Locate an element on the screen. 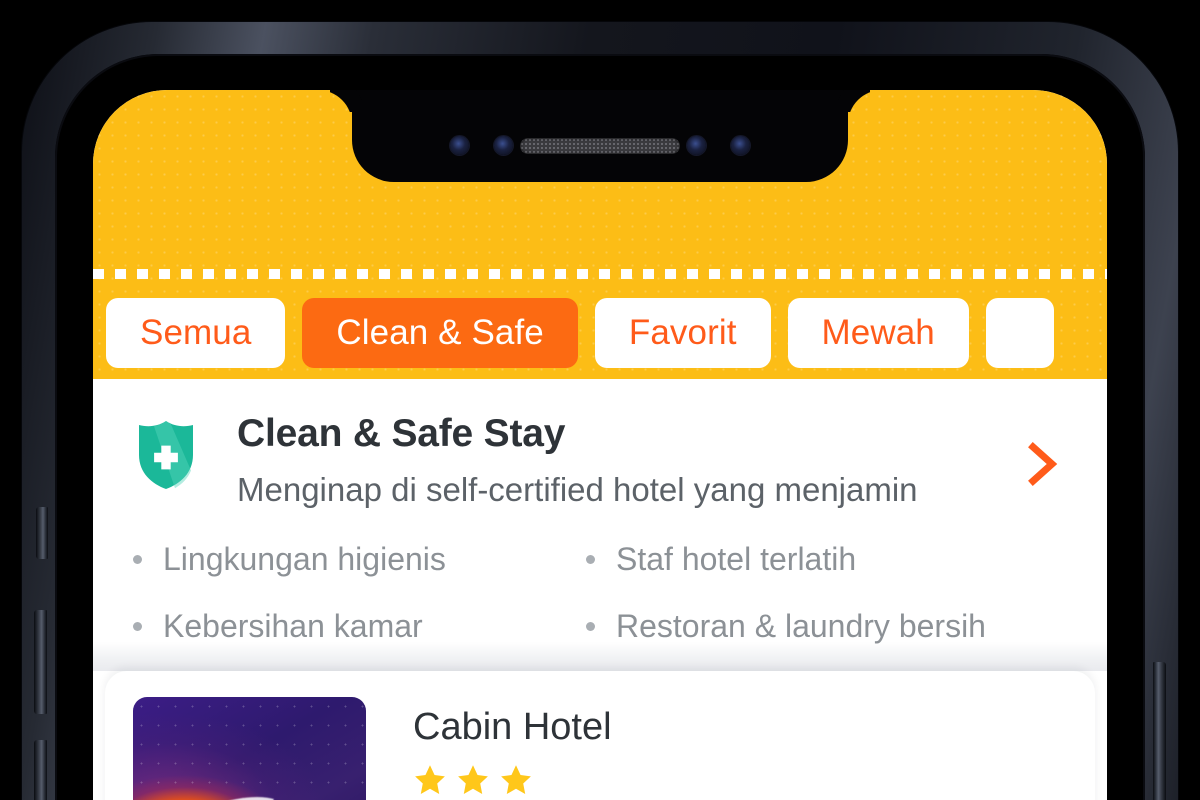 This screenshot has height=800, width=1200. tab-label: Semua is located at coordinates (196, 332).